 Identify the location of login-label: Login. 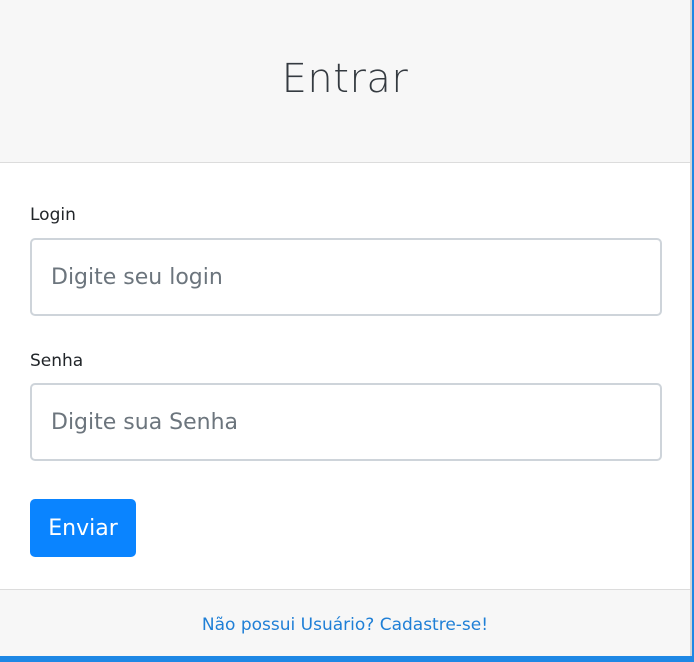
(53, 215).